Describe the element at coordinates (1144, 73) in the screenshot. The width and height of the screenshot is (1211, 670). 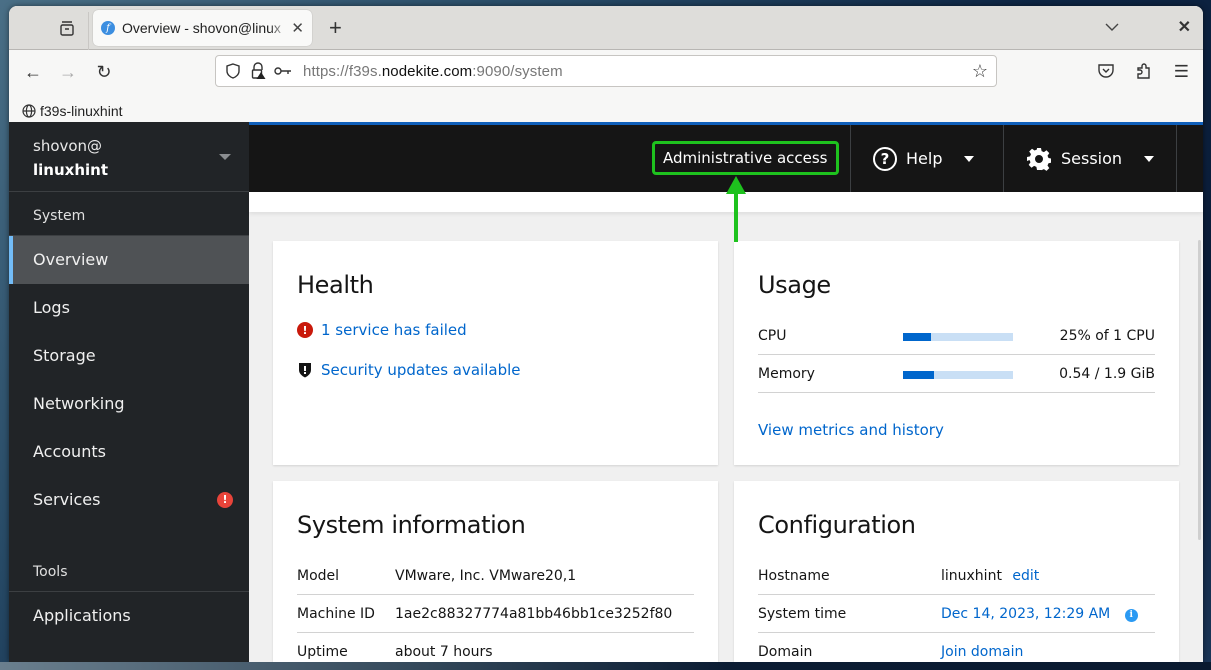
I see `extensions-puzzle-icon` at that location.